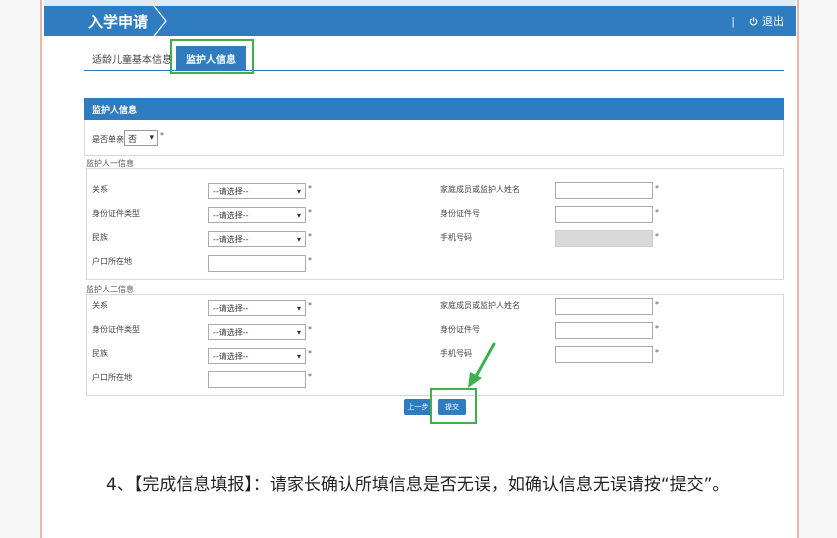  I want to click on g1-ethnicity-value: --请选择--, so click(231, 239).